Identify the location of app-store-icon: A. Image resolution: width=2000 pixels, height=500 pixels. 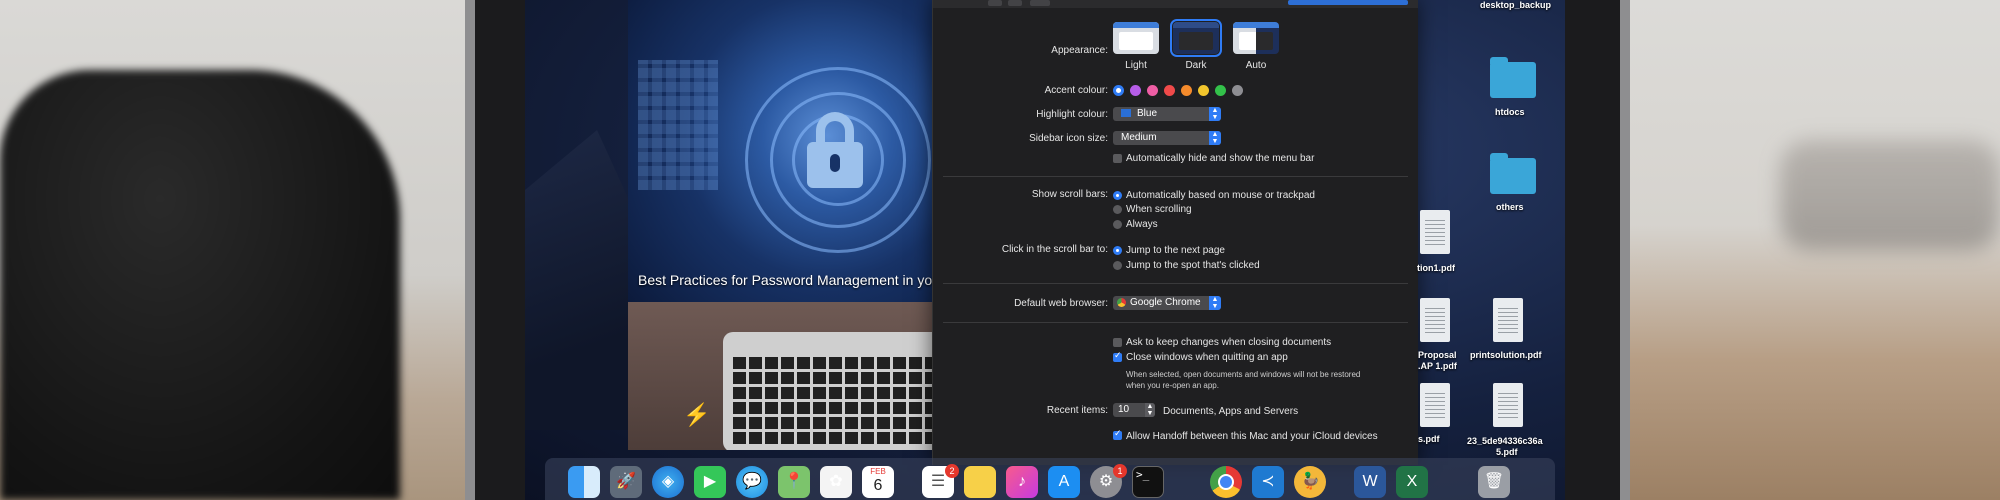
(1064, 482).